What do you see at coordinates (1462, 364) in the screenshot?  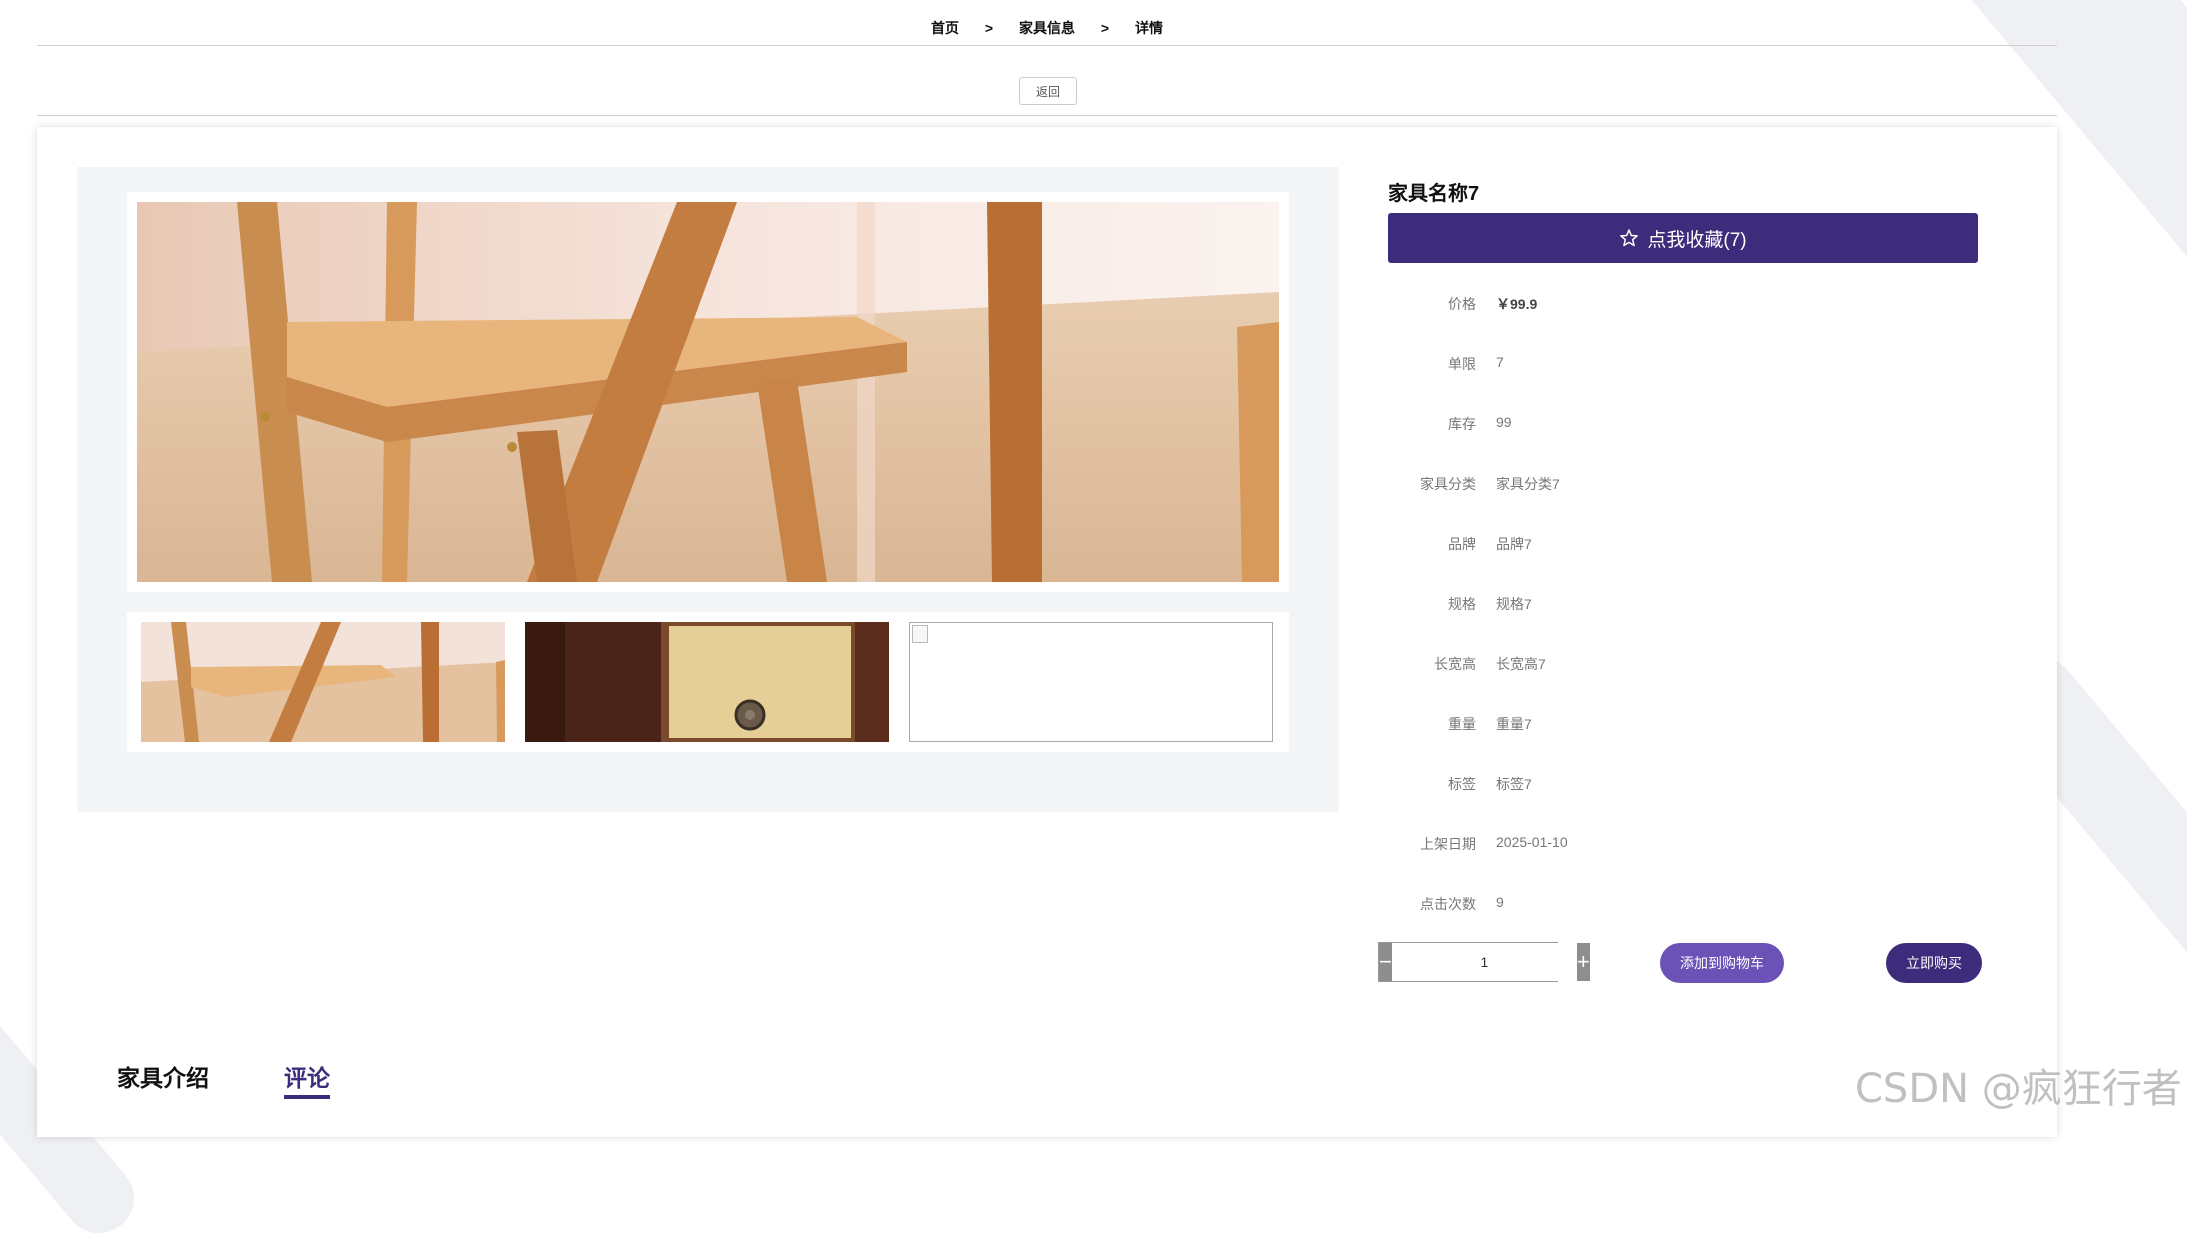 I see `info-label: 单限` at bounding box center [1462, 364].